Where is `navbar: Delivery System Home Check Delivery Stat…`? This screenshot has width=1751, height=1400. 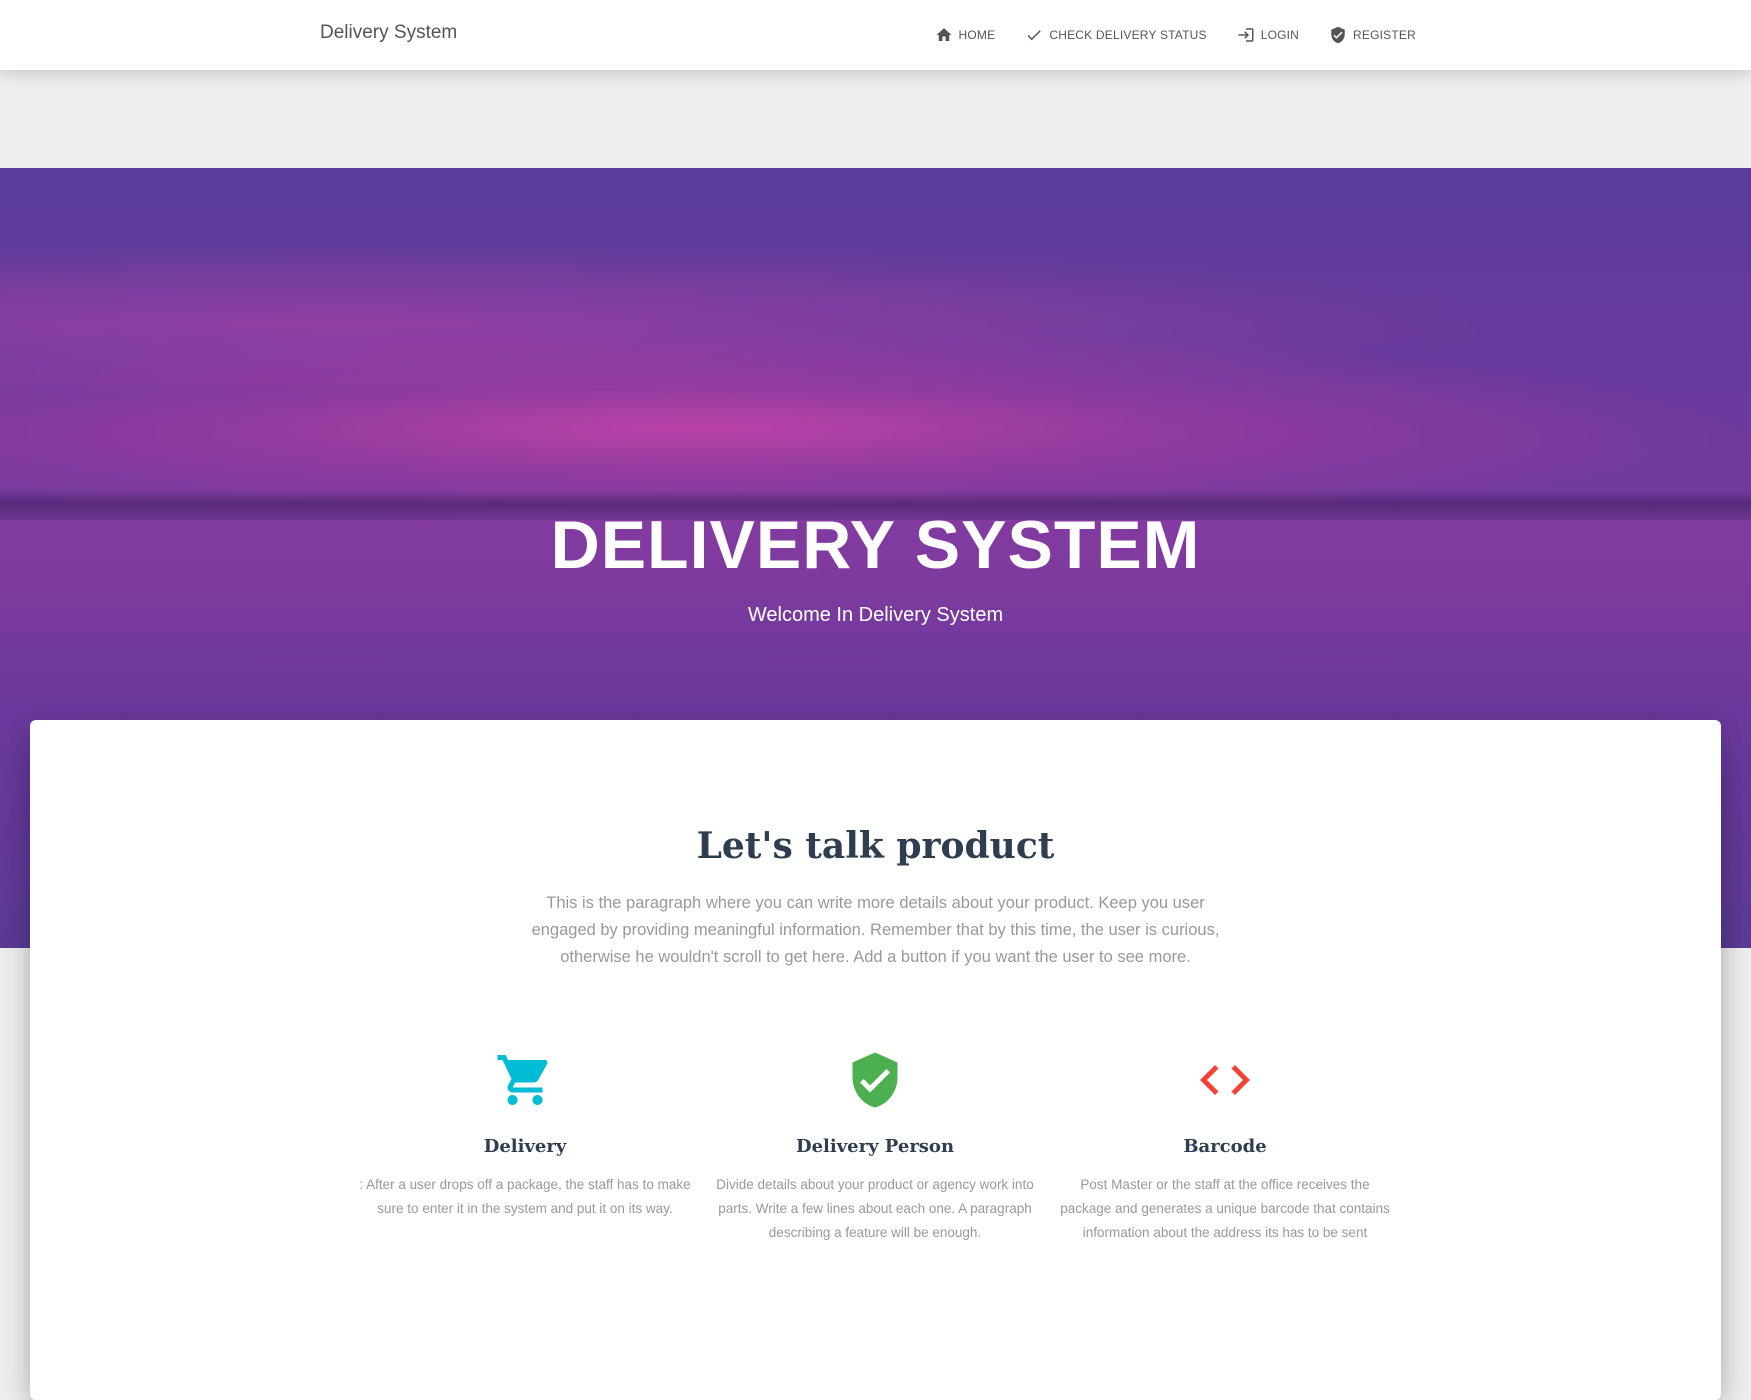 navbar: Delivery System Home Check Delivery Stat… is located at coordinates (875, 35).